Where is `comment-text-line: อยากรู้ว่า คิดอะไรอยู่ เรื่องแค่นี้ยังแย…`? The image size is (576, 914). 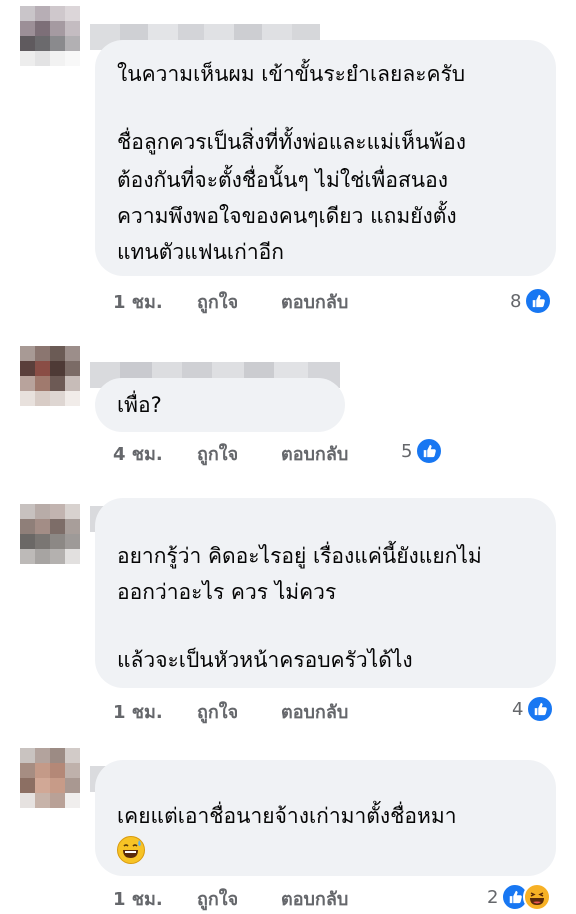
comment-text-line: อยากรู้ว่า คิดอะไรอยู่ เรื่องแค่นี้ยังแย… is located at coordinates (299, 556).